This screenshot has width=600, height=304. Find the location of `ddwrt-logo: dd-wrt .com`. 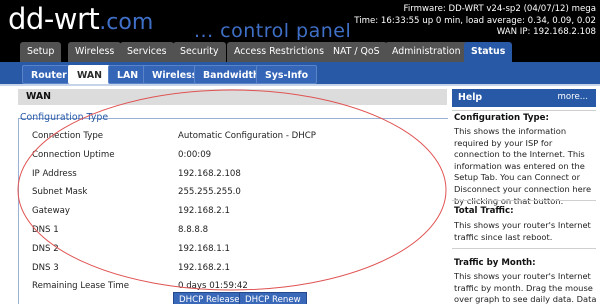

ddwrt-logo: dd-wrt .com is located at coordinates (80, 19).